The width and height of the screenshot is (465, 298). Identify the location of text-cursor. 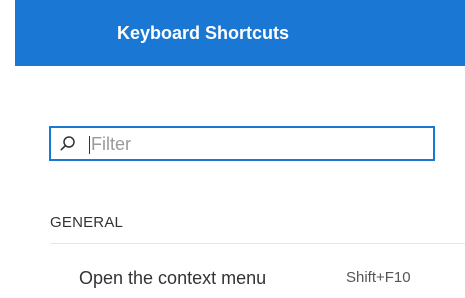
(89, 145).